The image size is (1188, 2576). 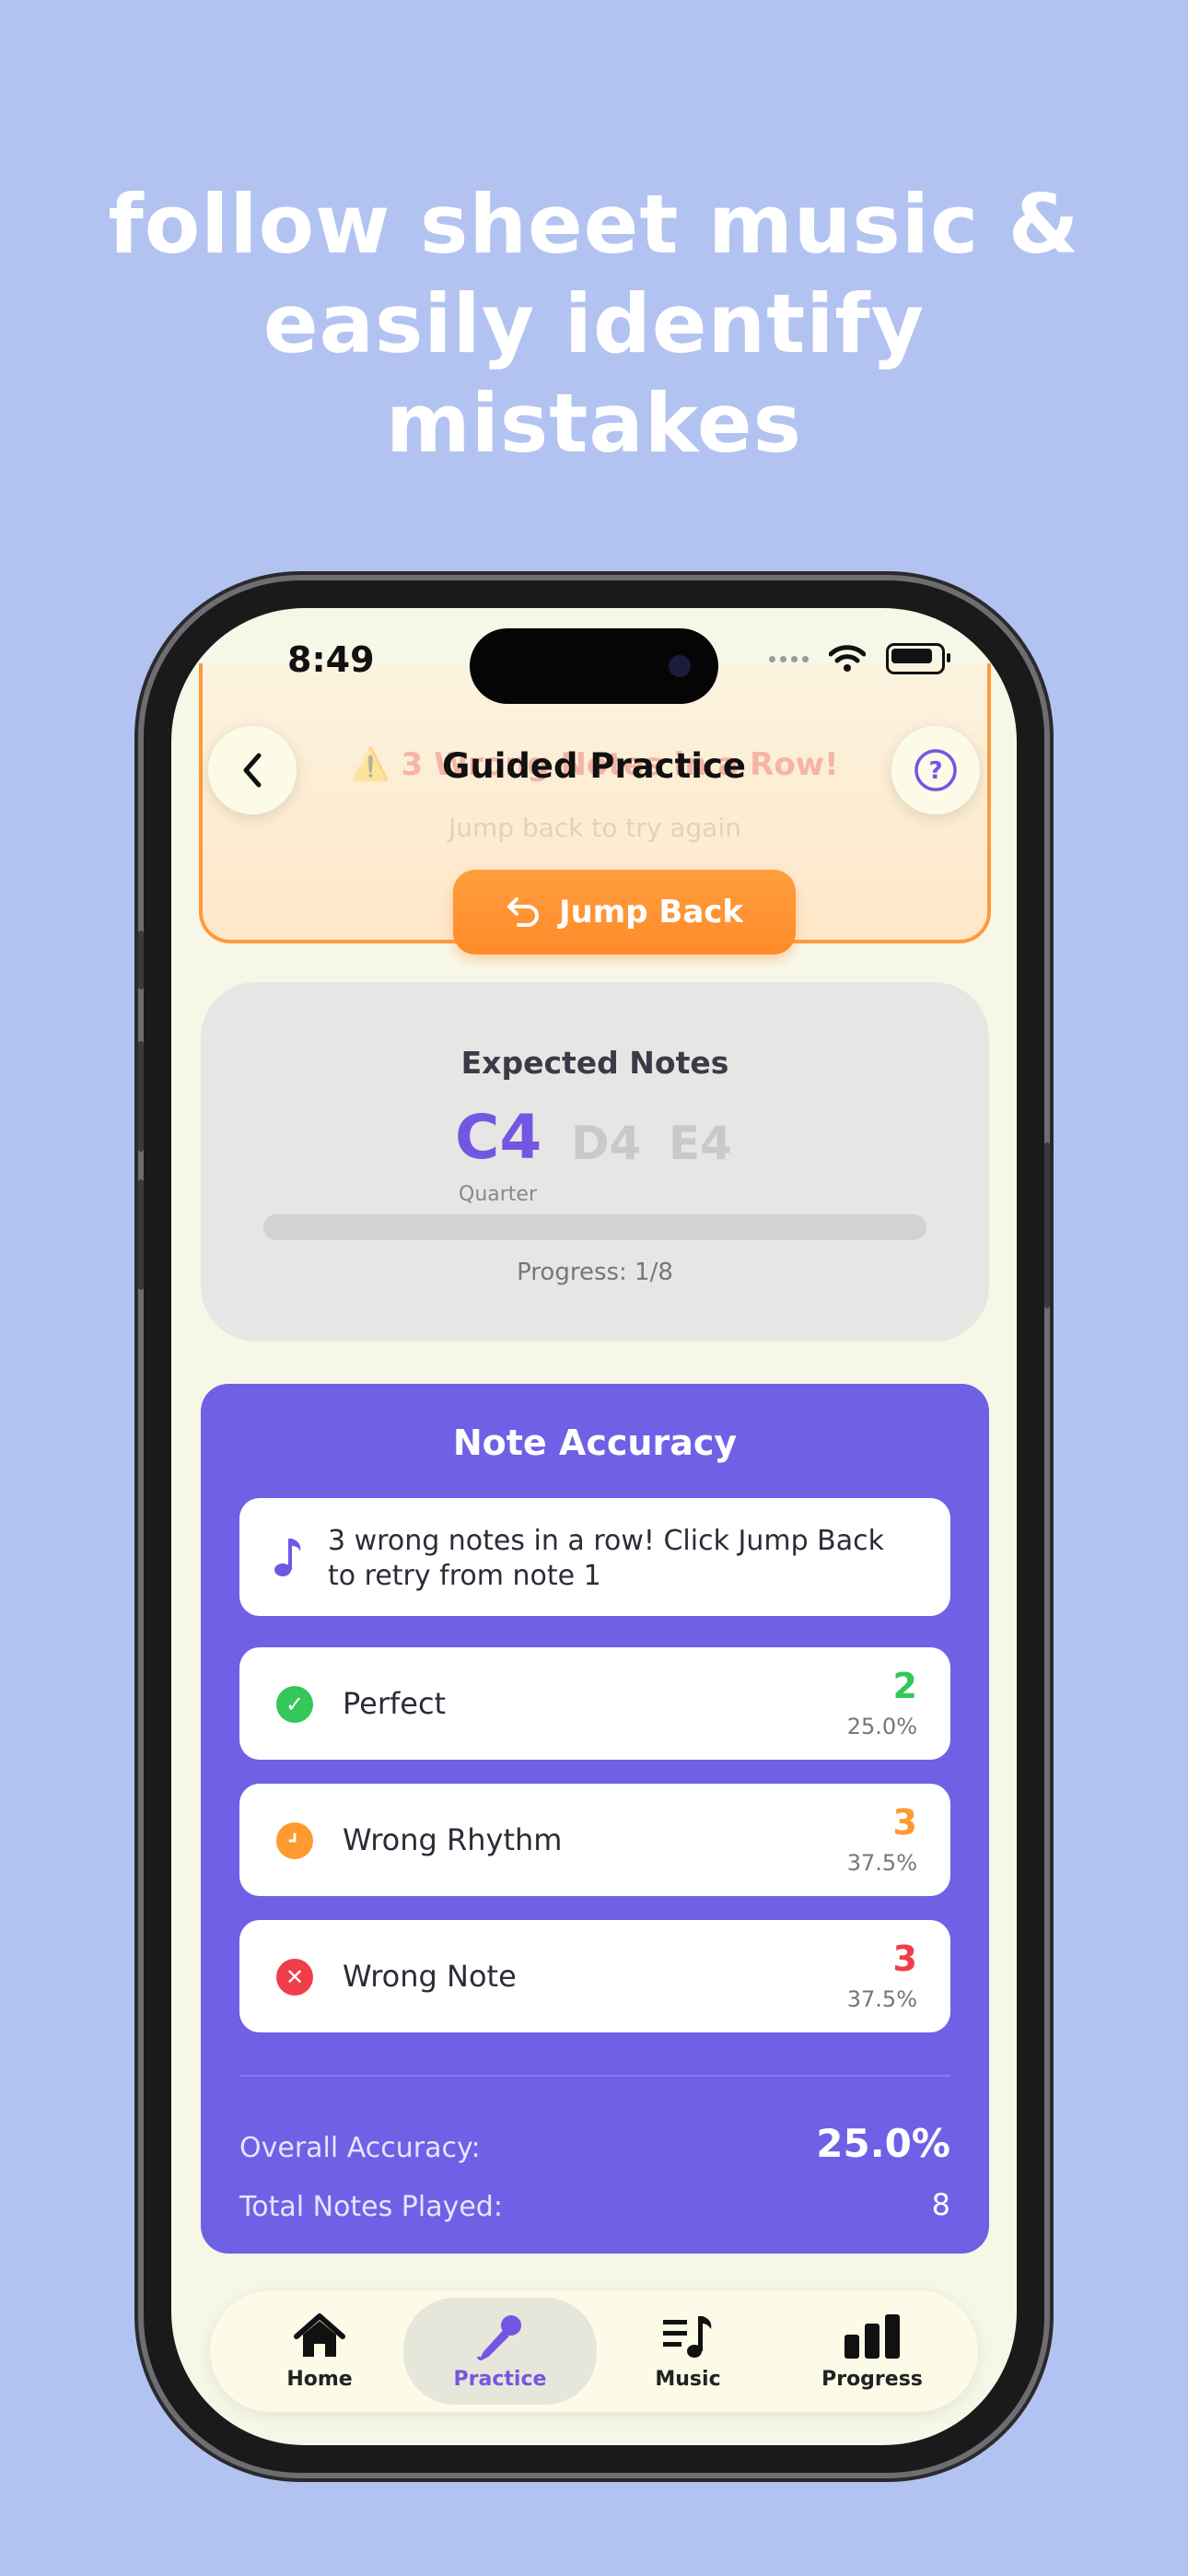 What do you see at coordinates (294, 1840) in the screenshot?
I see `clock-icon` at bounding box center [294, 1840].